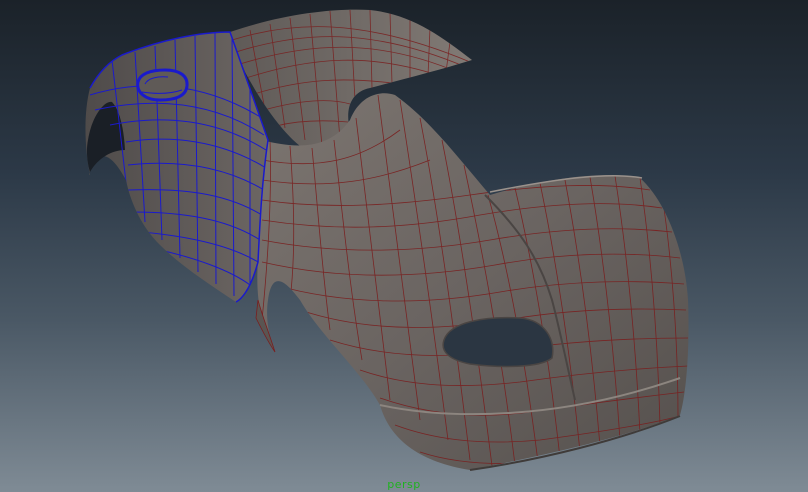  I want to click on camera-name-label: persp, so click(404, 484).